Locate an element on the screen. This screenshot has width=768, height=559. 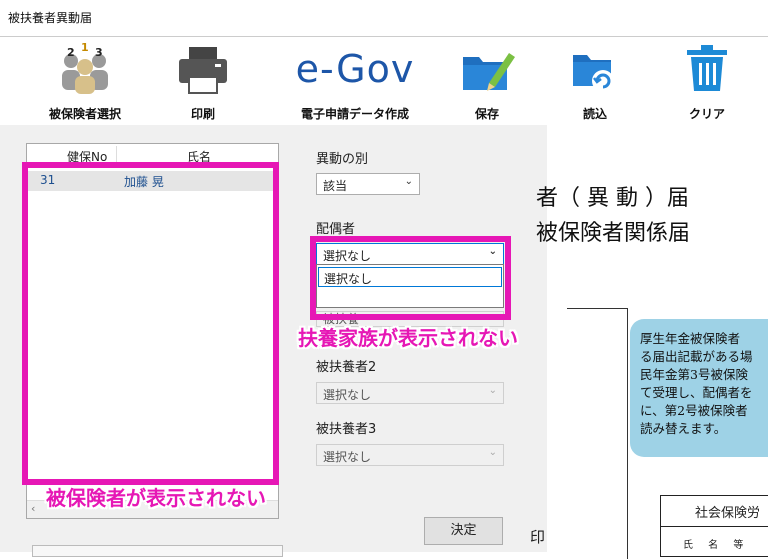
select-insured-button: 2 1 3 被保険者選択 is located at coordinates (85, 81).